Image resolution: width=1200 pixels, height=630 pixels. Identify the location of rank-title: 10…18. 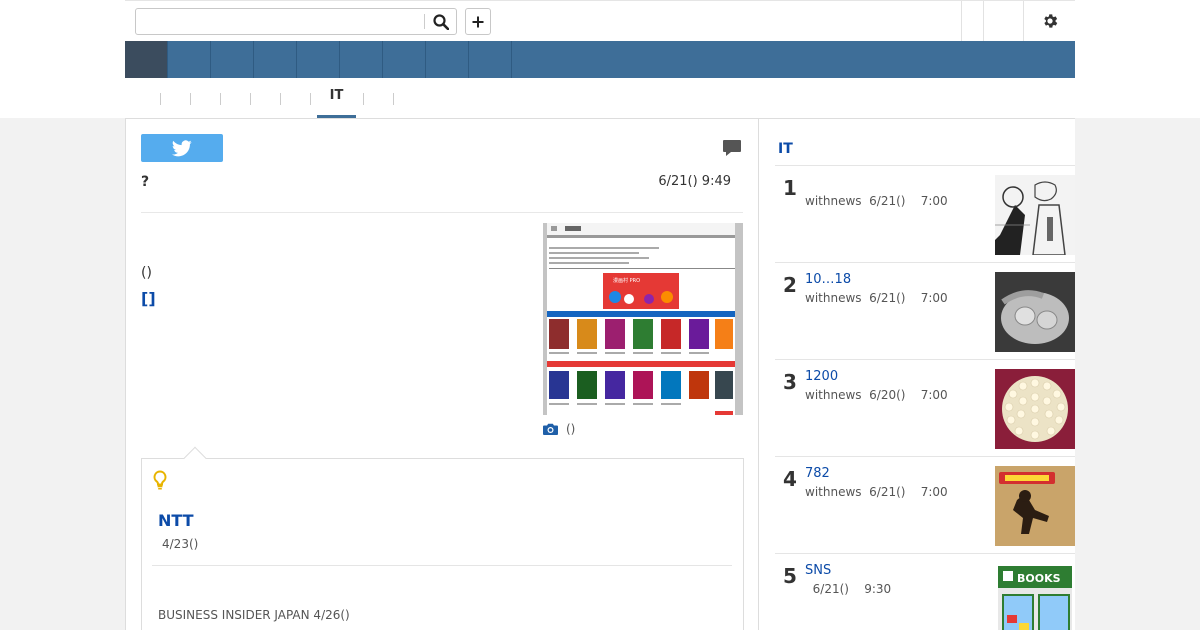
(828, 279).